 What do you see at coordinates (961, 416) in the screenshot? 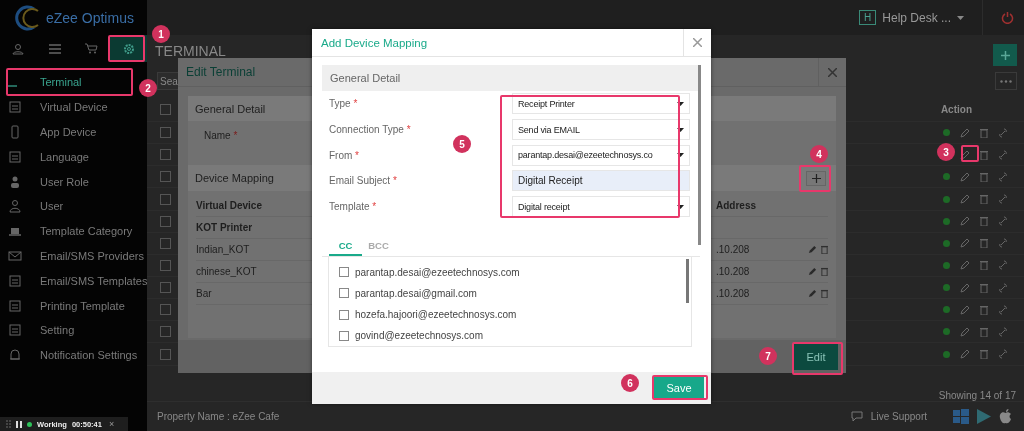
I see `windows-icon` at bounding box center [961, 416].